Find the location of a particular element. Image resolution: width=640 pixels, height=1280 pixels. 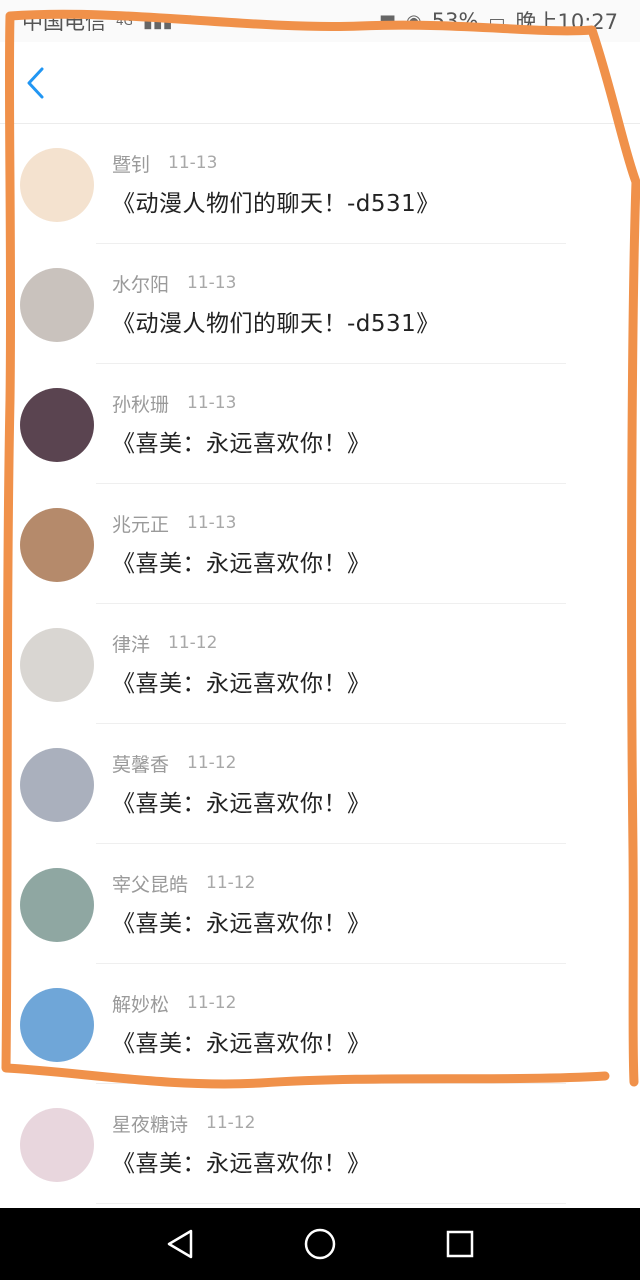

chevron-left-icon is located at coordinates (35, 82).